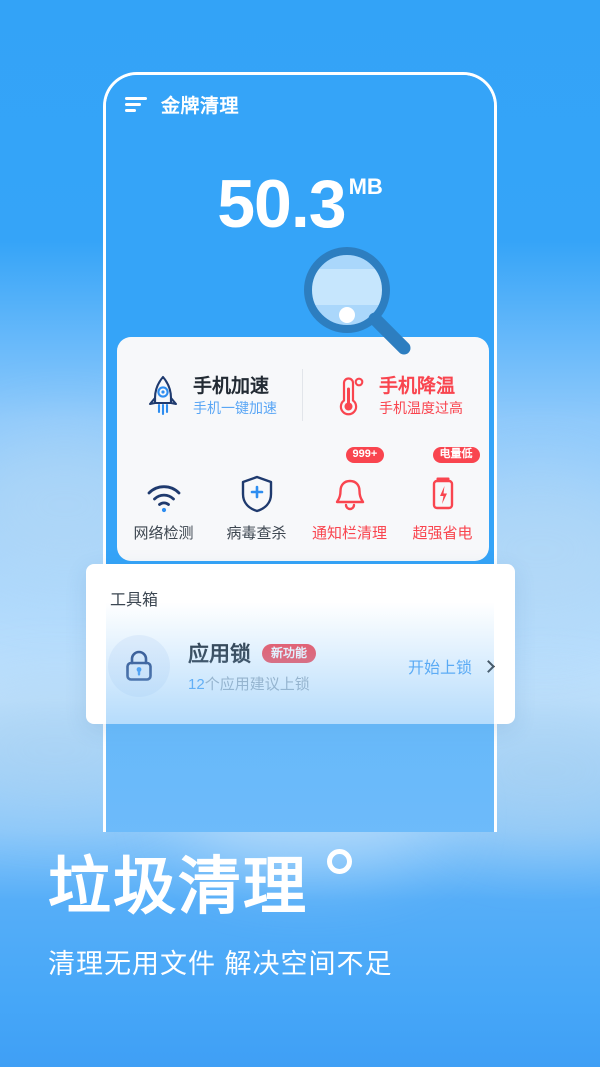 This screenshot has height=1067, width=600. I want to click on promo-title: 垃圾清理, so click(200, 885).